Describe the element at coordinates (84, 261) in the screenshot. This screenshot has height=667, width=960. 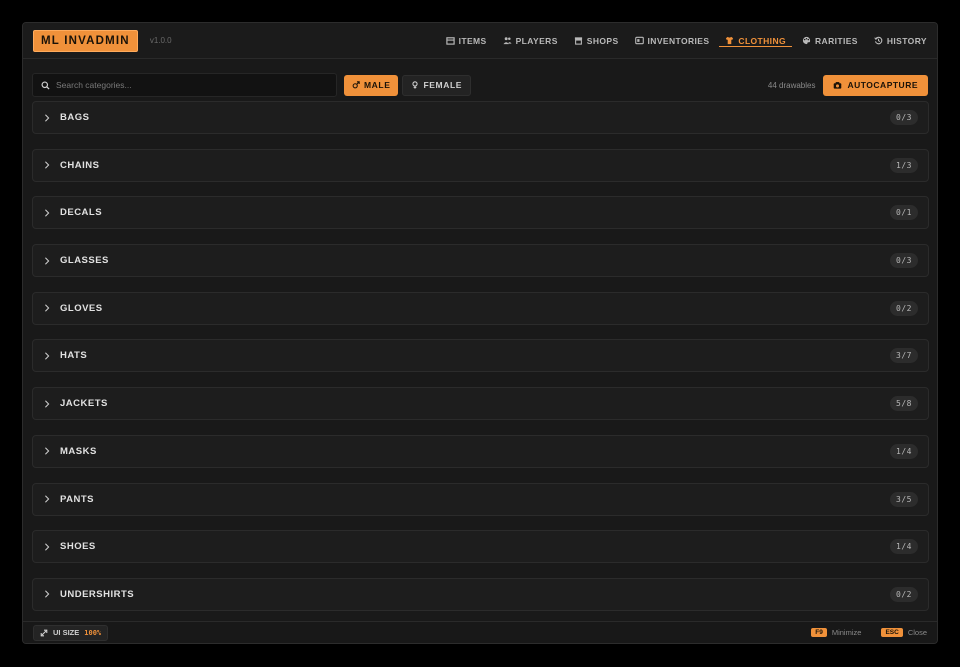
I see `category-name: GLASSES` at that location.